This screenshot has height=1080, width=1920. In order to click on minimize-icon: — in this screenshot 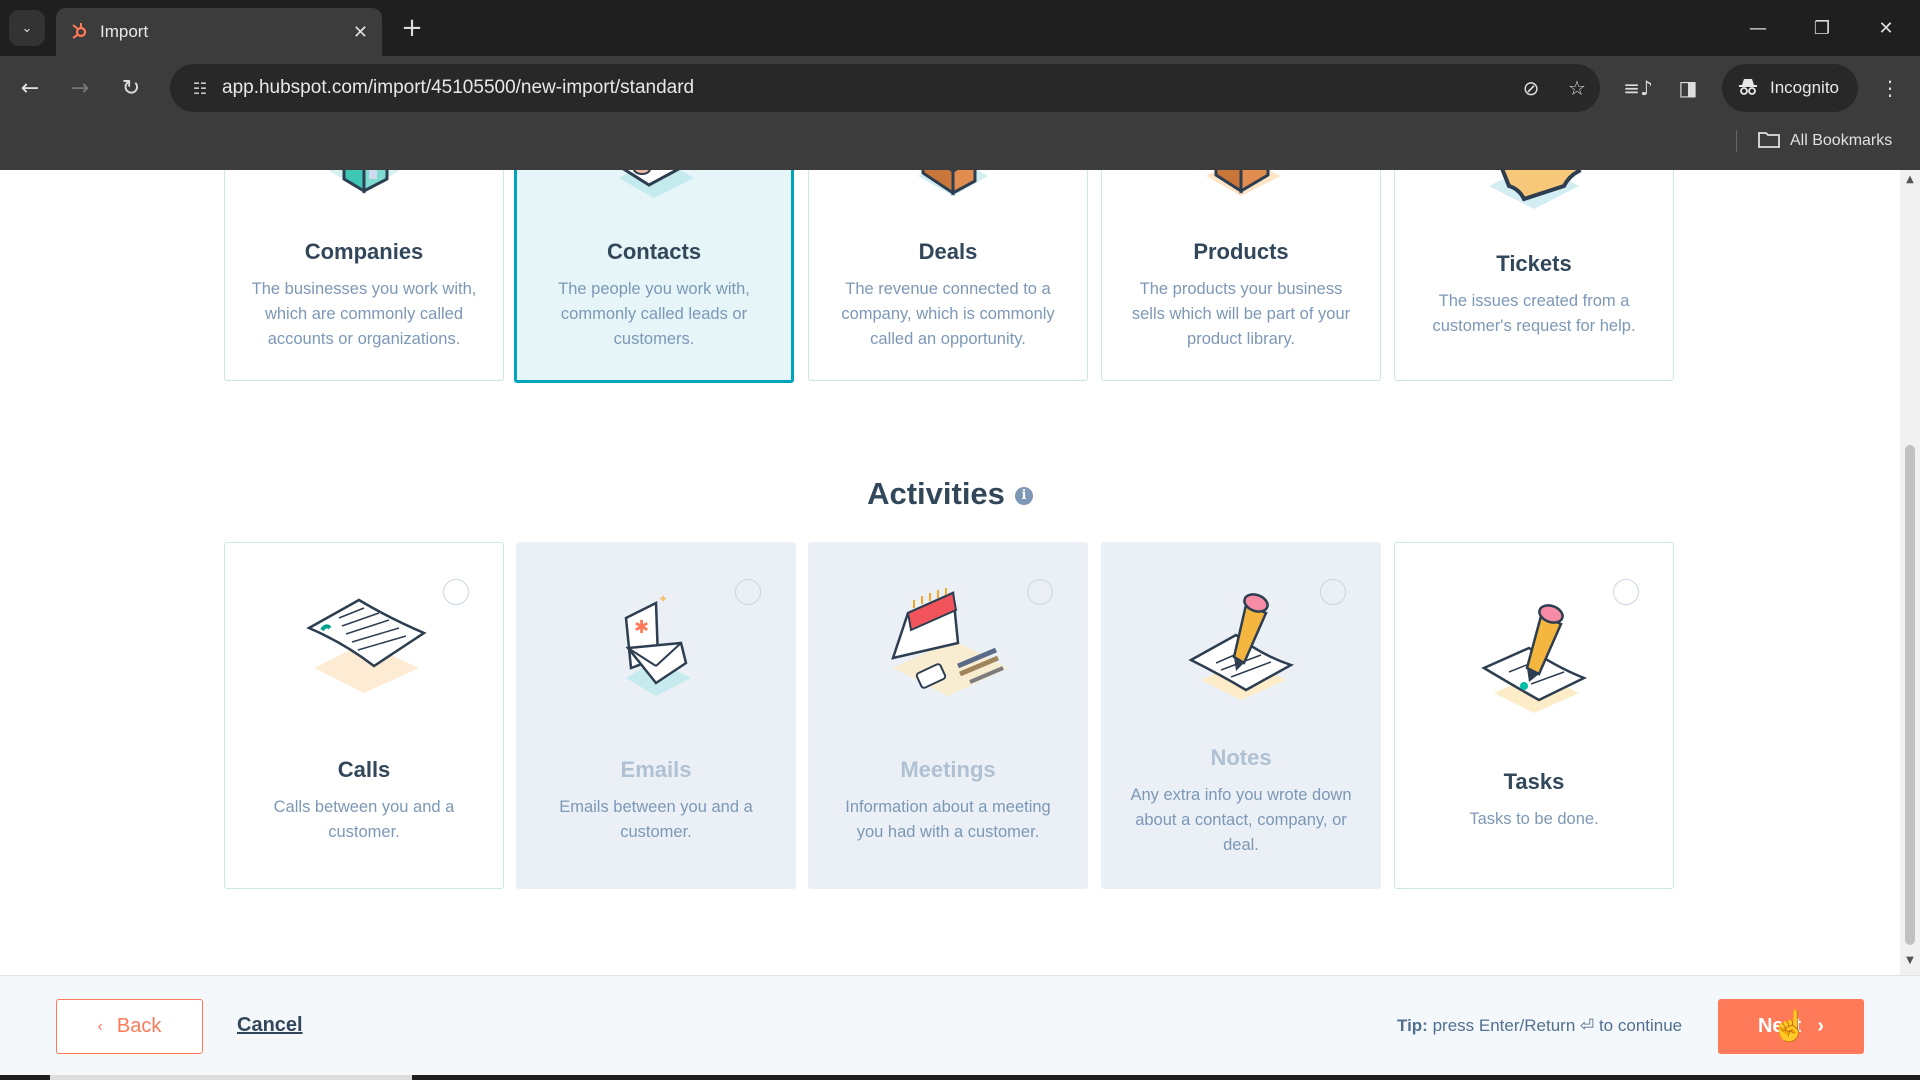, I will do `click(1758, 28)`.